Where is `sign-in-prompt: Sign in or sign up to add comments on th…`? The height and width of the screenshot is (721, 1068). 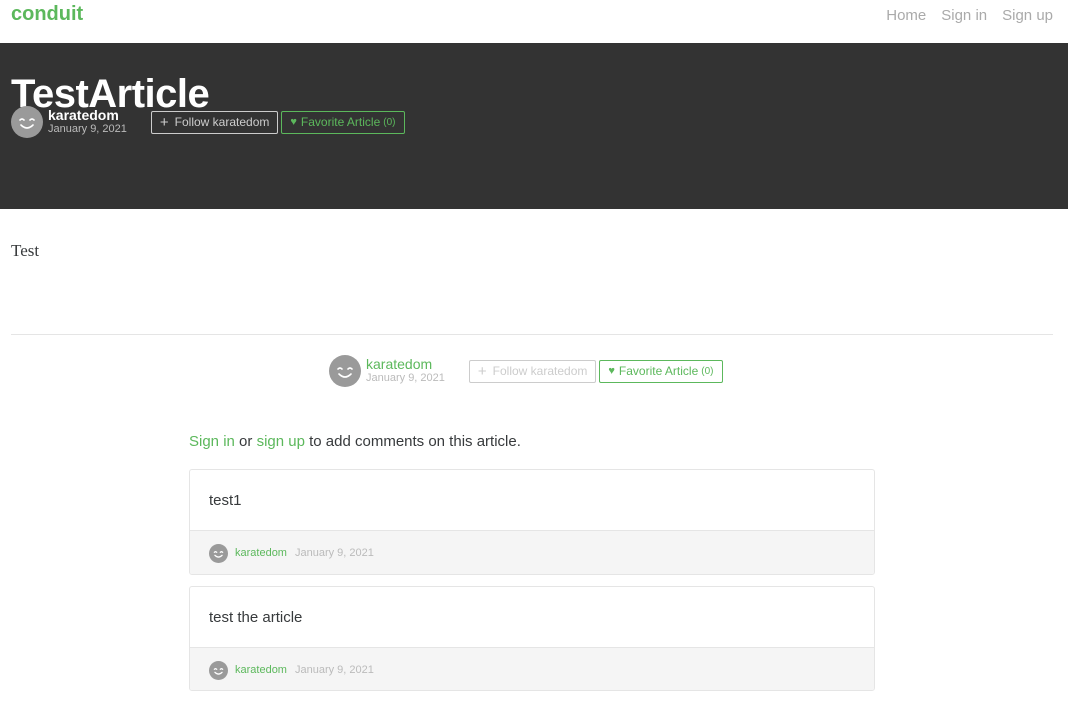 sign-in-prompt: Sign in or sign up to add comments on th… is located at coordinates (355, 441).